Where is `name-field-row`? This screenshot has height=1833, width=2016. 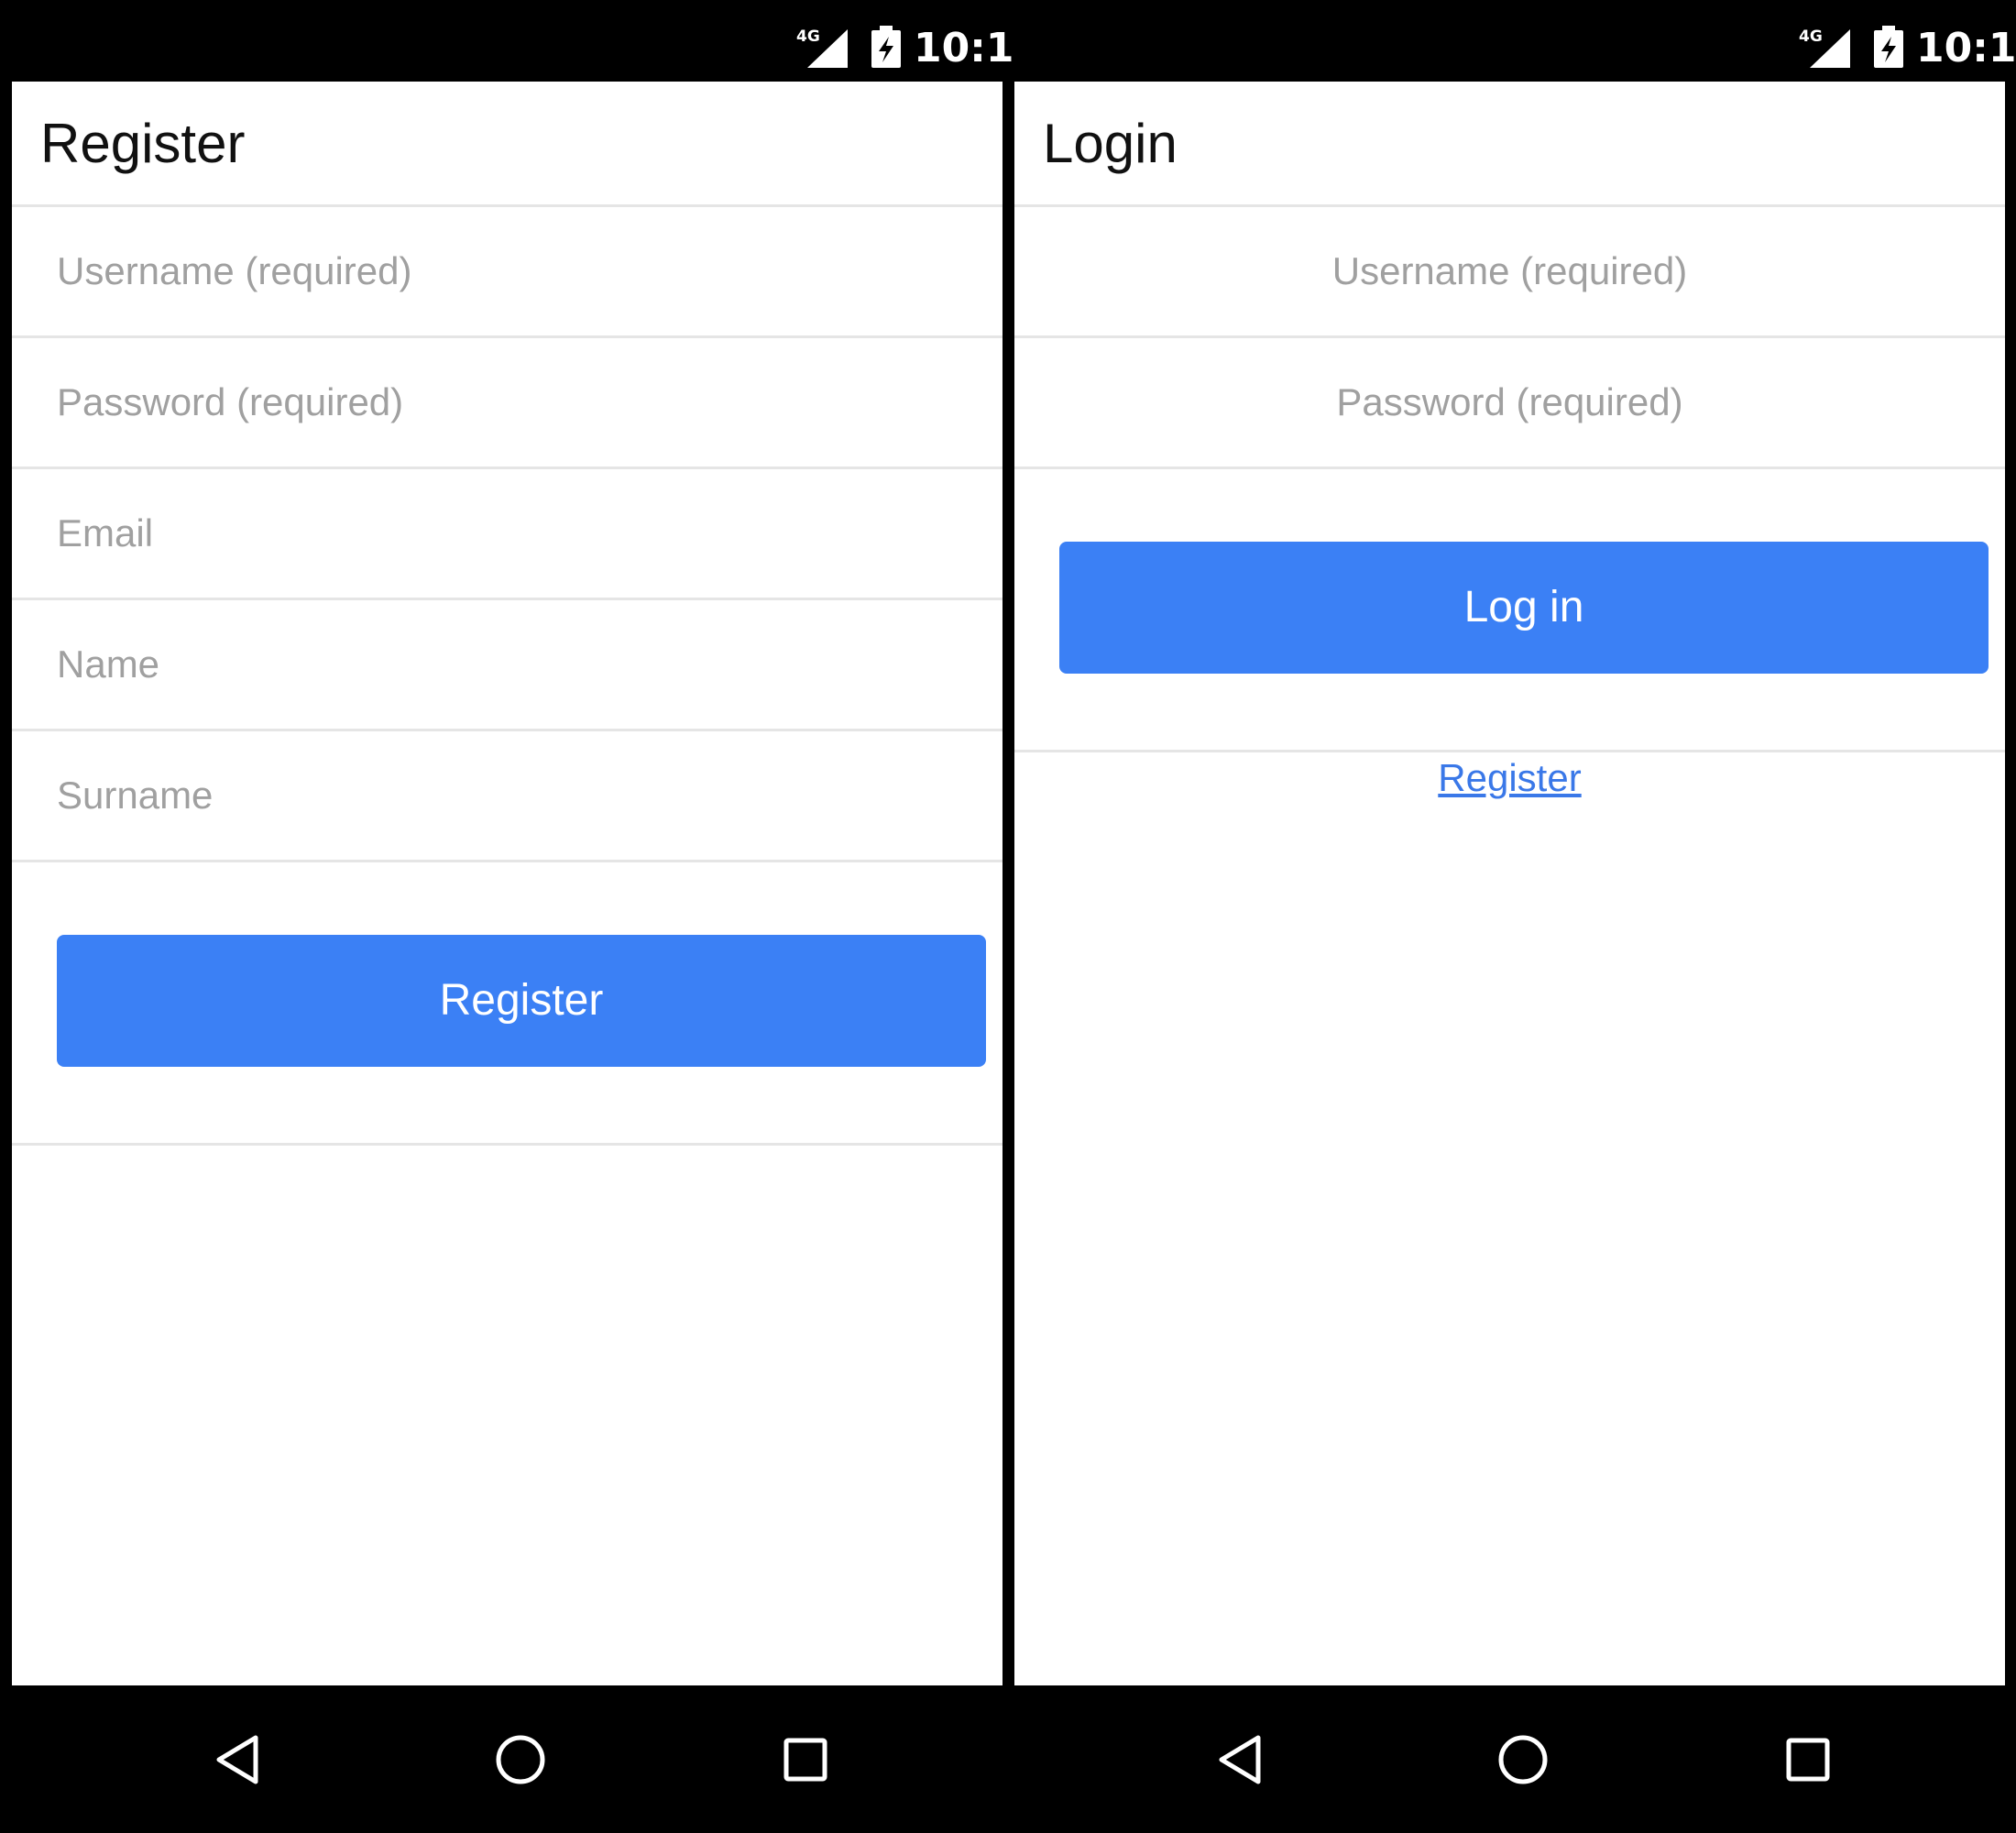
name-field-row is located at coordinates (507, 665).